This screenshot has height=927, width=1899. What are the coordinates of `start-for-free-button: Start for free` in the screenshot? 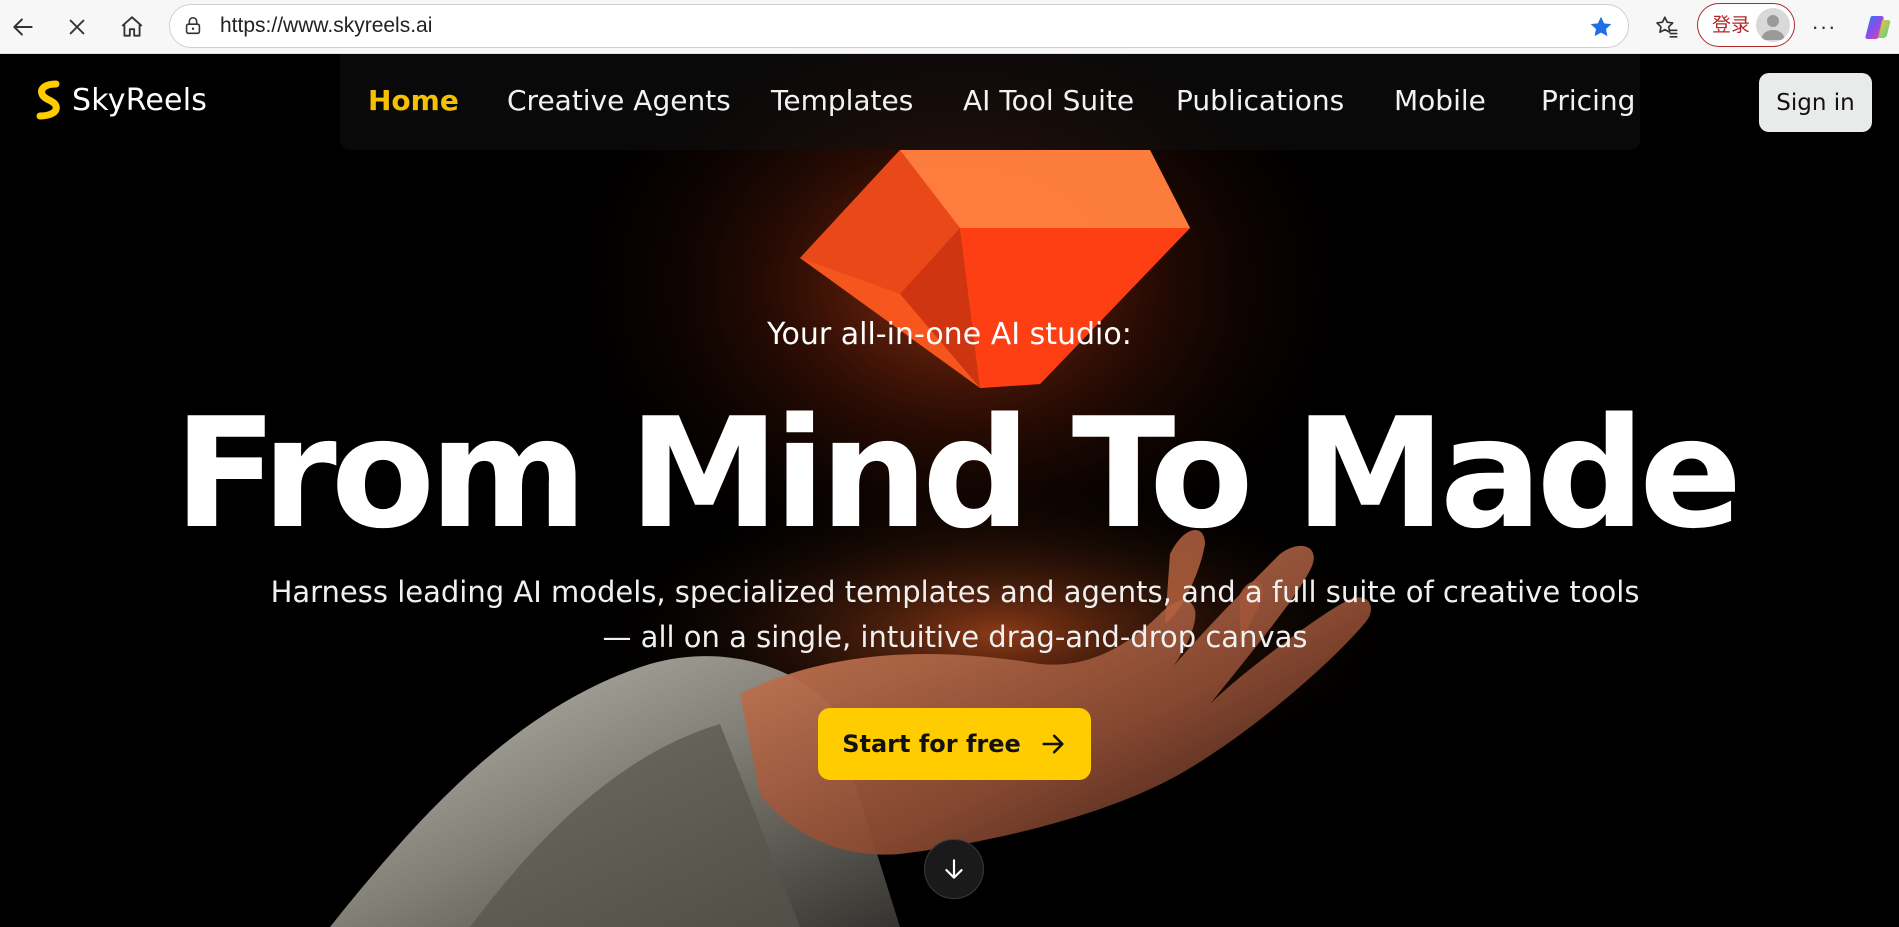 It's located at (954, 744).